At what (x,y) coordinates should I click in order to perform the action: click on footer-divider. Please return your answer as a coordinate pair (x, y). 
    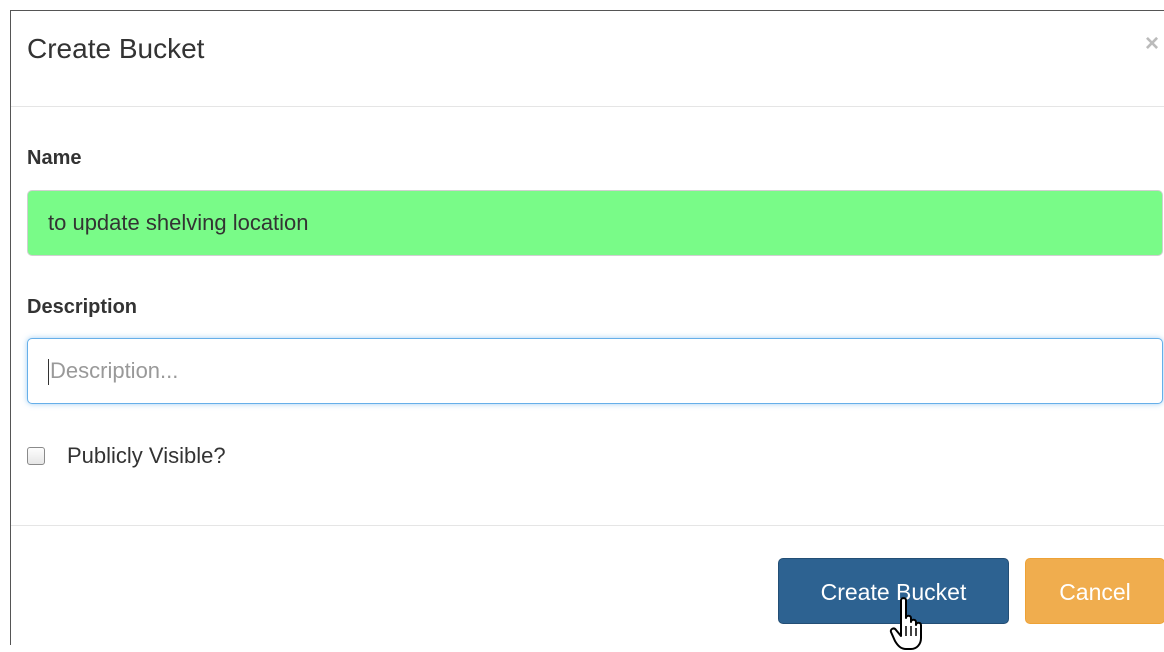
    Looking at the image, I should click on (587, 525).